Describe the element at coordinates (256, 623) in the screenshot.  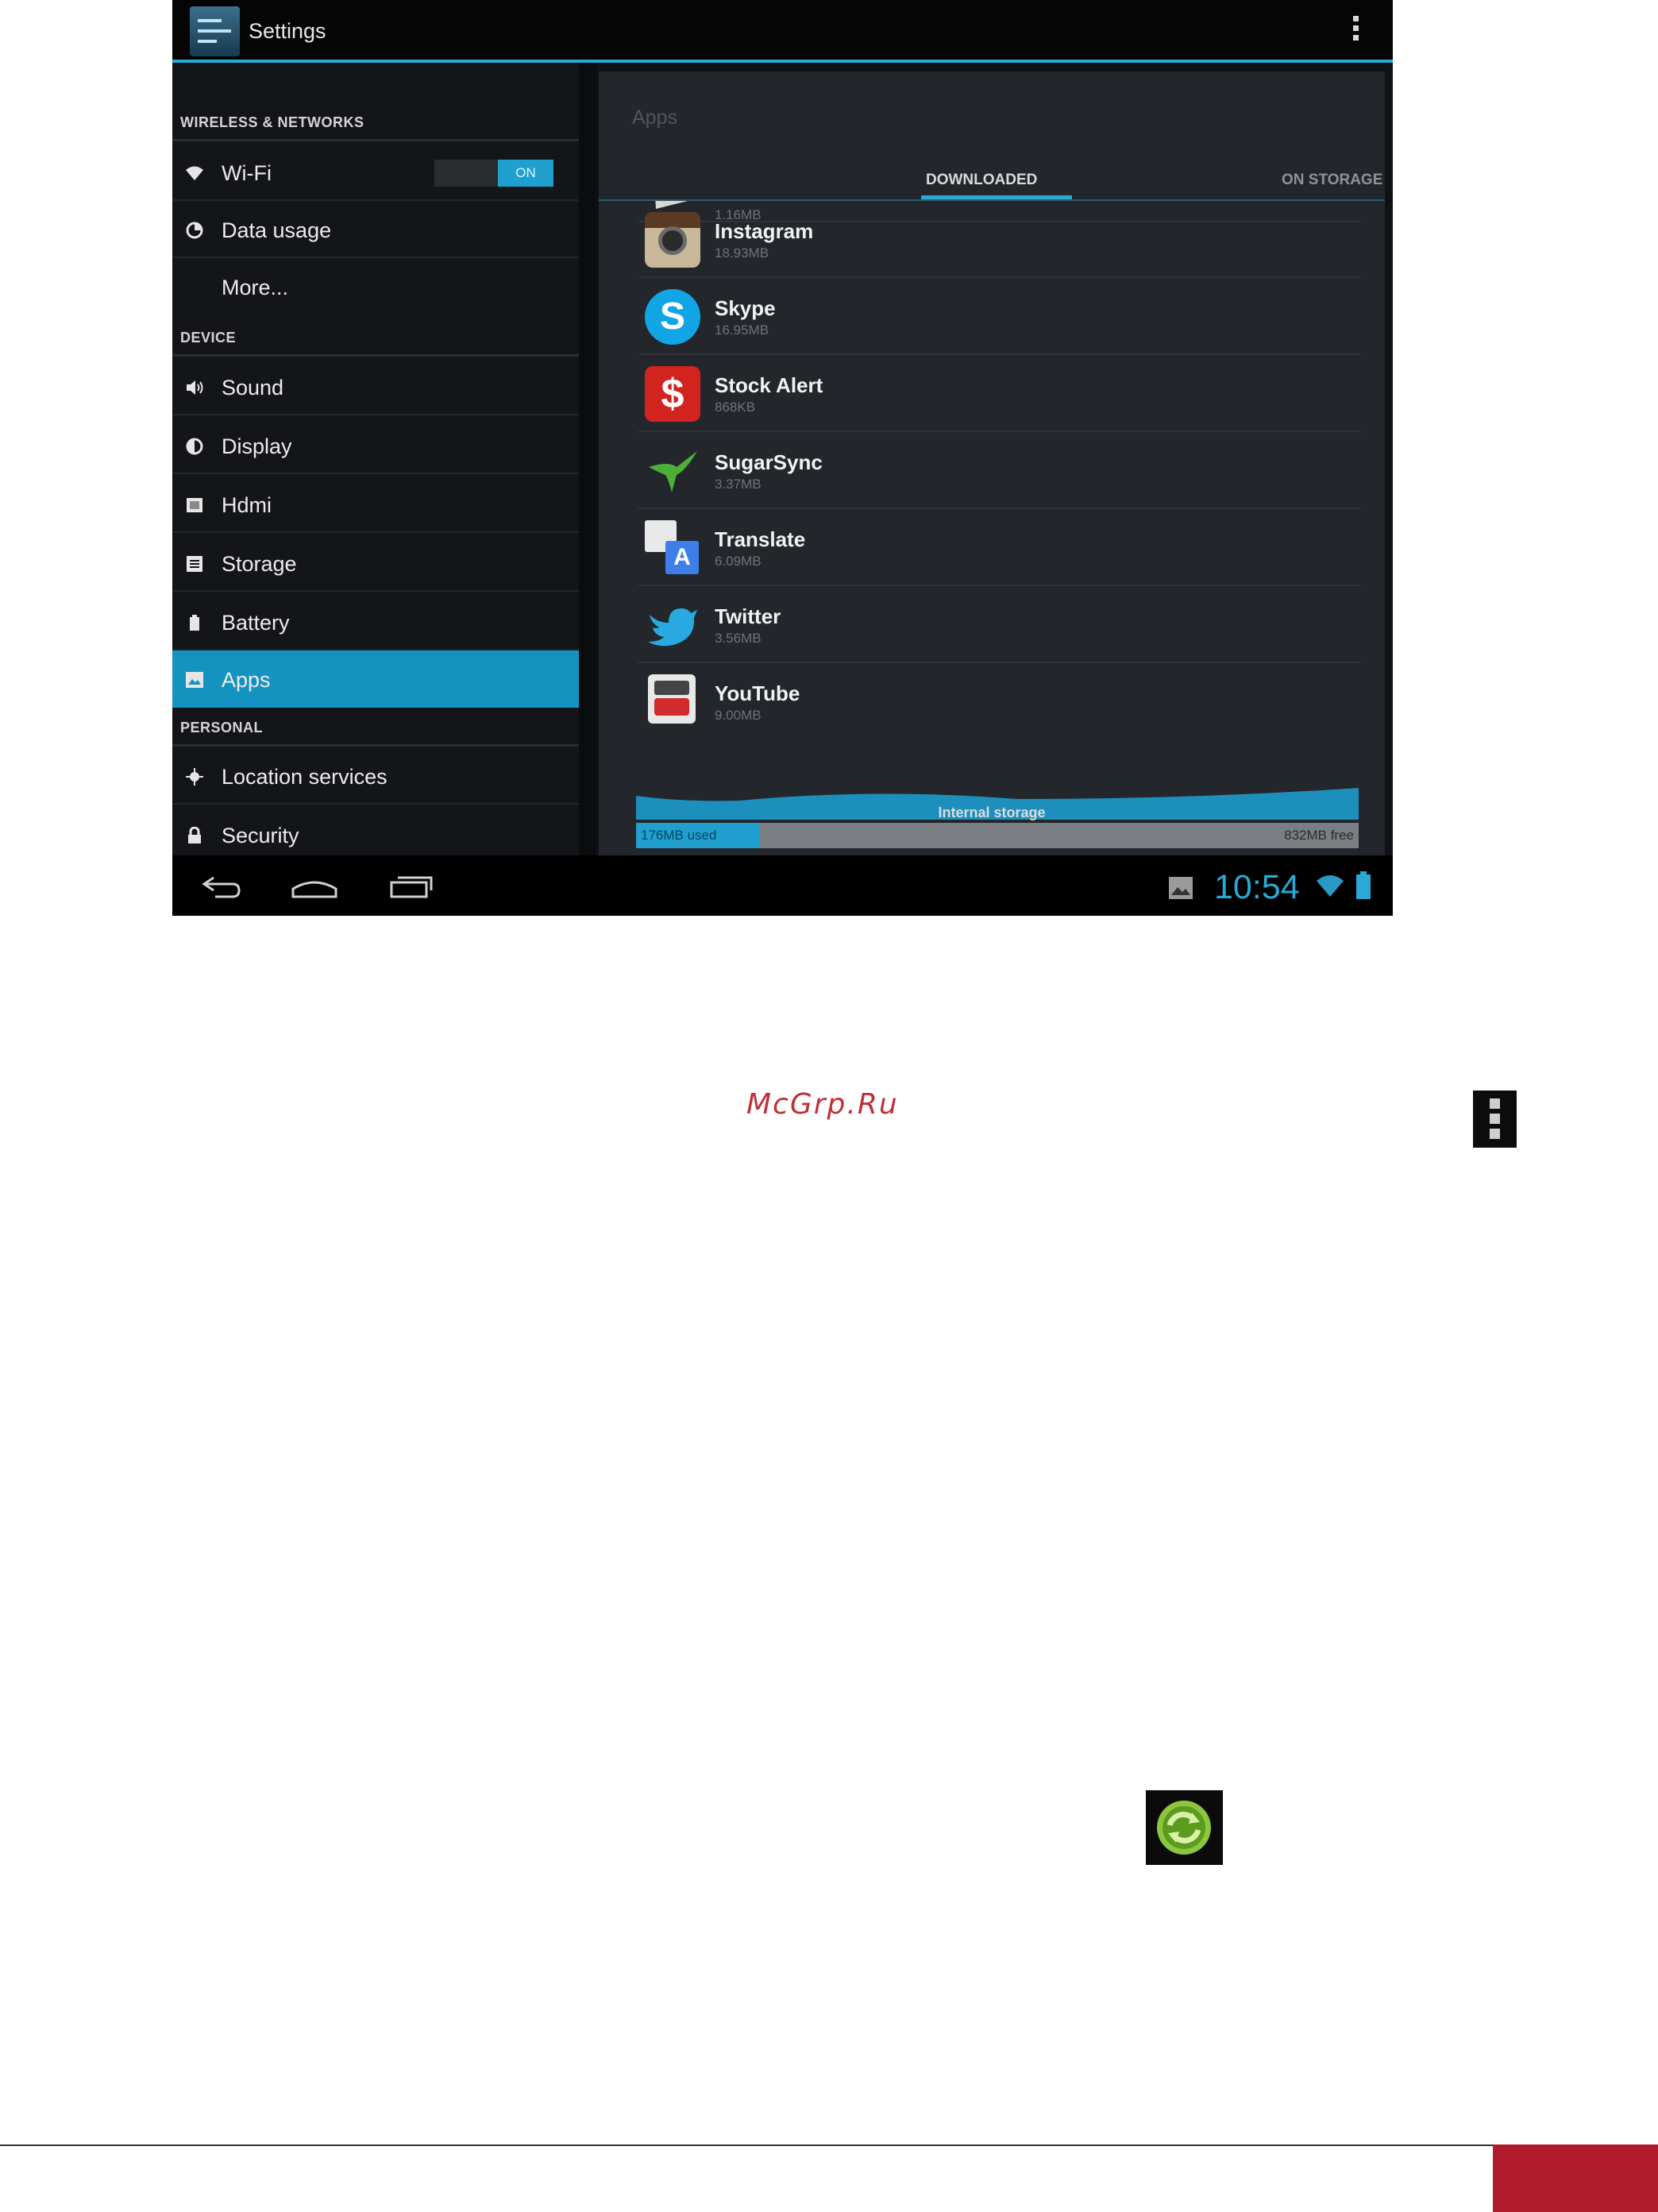
I see `nav-item-label: Battery` at that location.